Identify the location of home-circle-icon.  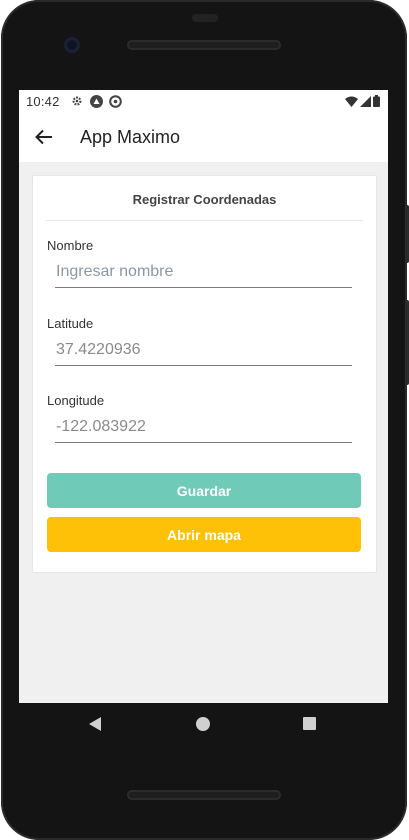
(203, 724).